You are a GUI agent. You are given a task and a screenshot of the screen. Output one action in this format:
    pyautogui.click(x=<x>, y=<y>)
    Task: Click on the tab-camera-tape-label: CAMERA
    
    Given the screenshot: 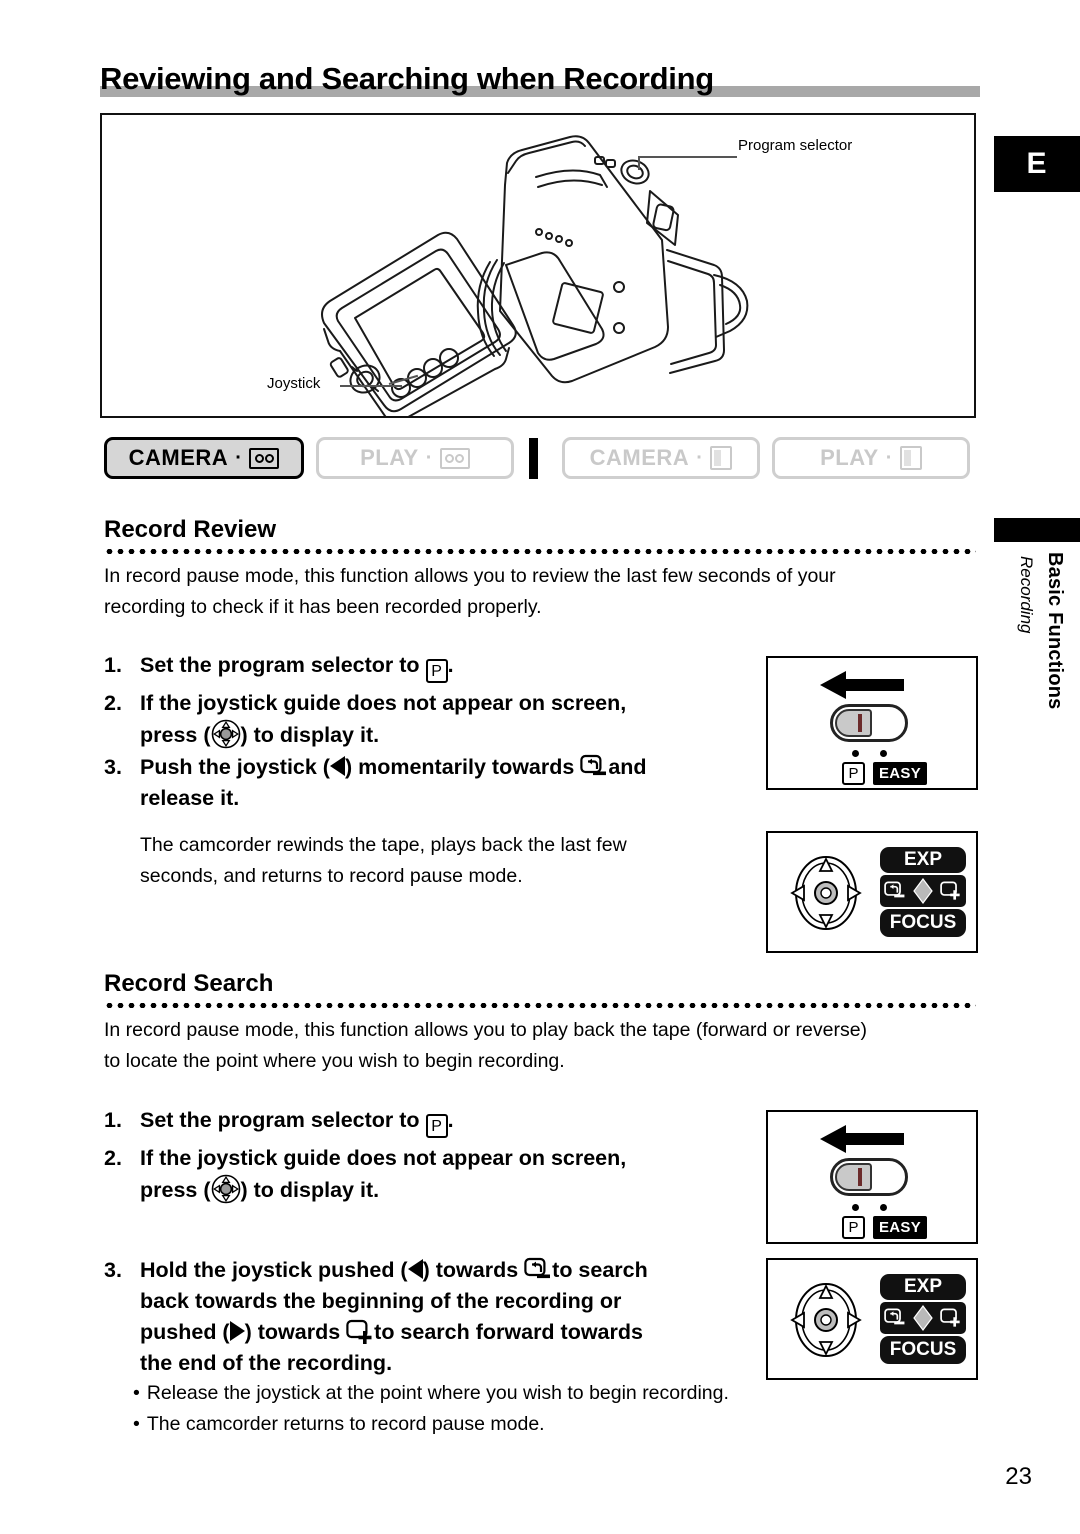 What is the action you would take?
    pyautogui.click(x=178, y=457)
    